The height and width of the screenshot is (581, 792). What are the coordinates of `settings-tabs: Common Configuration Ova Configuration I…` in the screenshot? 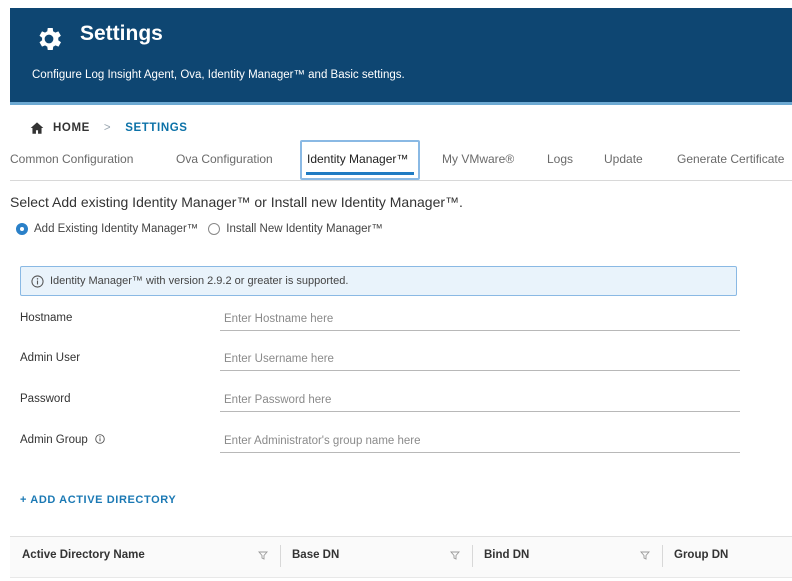 It's located at (401, 160).